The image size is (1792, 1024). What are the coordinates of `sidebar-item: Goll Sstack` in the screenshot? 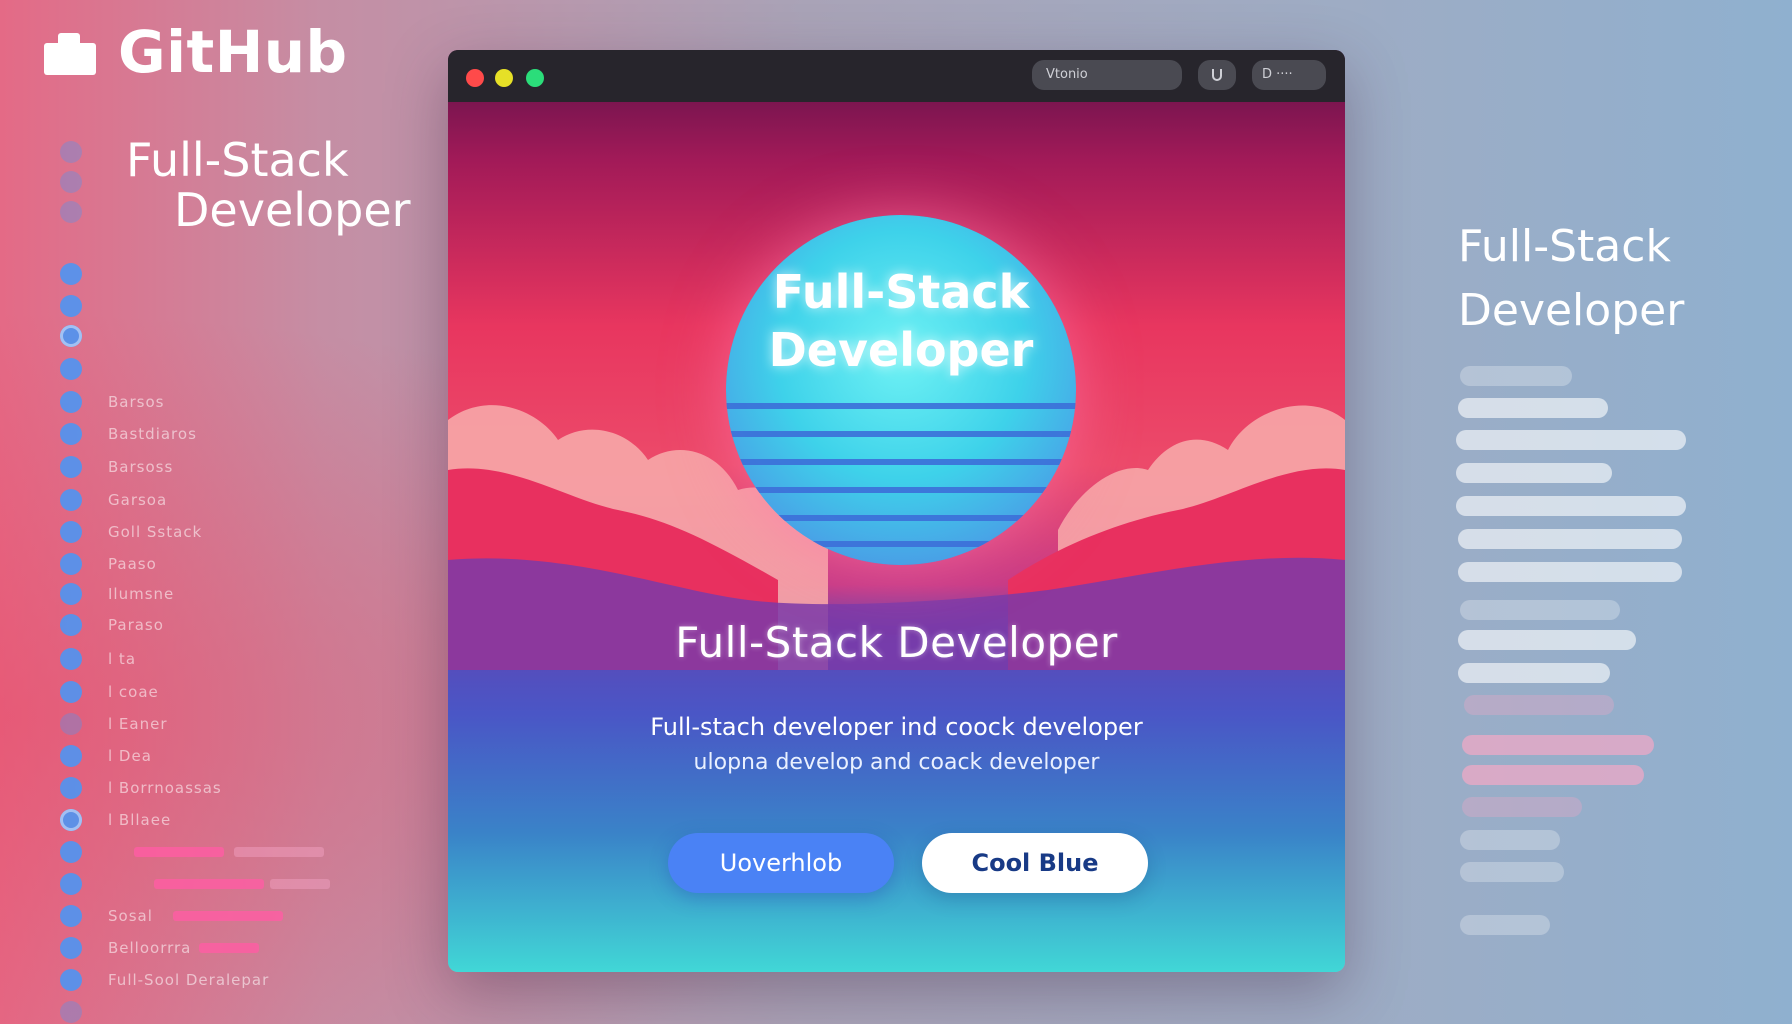 It's located at (131, 532).